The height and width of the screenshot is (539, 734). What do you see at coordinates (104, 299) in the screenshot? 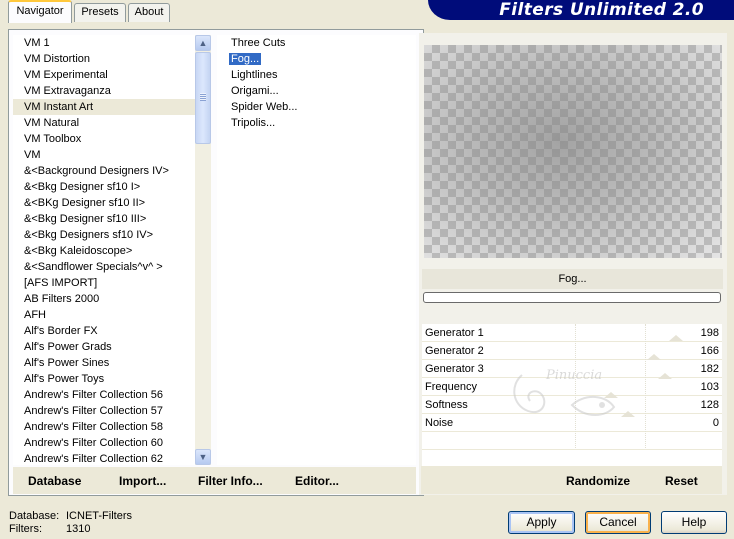
I see `category-item: AB Filters 2000` at bounding box center [104, 299].